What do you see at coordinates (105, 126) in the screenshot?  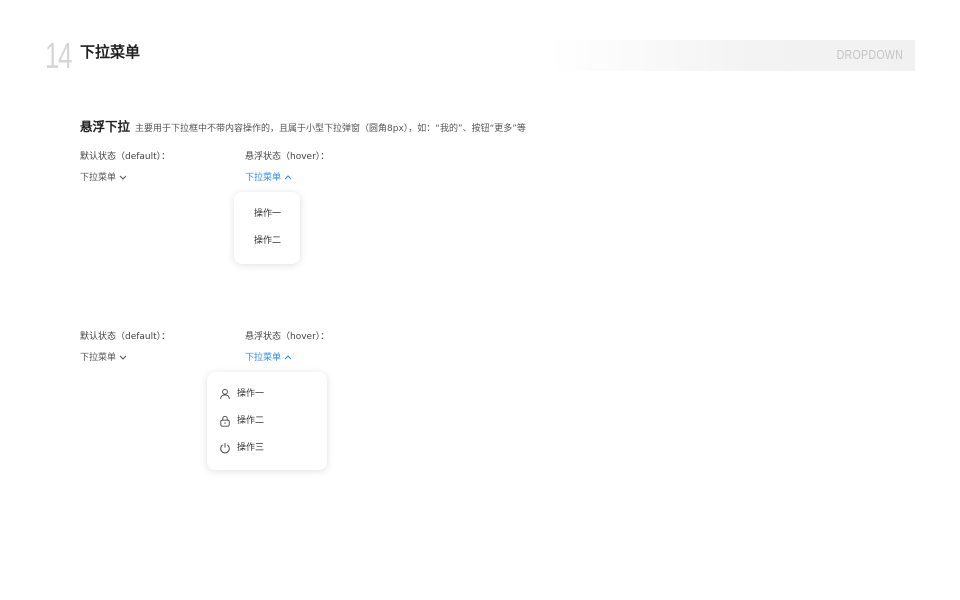 I see `subsection-title: 悬浮下拉` at bounding box center [105, 126].